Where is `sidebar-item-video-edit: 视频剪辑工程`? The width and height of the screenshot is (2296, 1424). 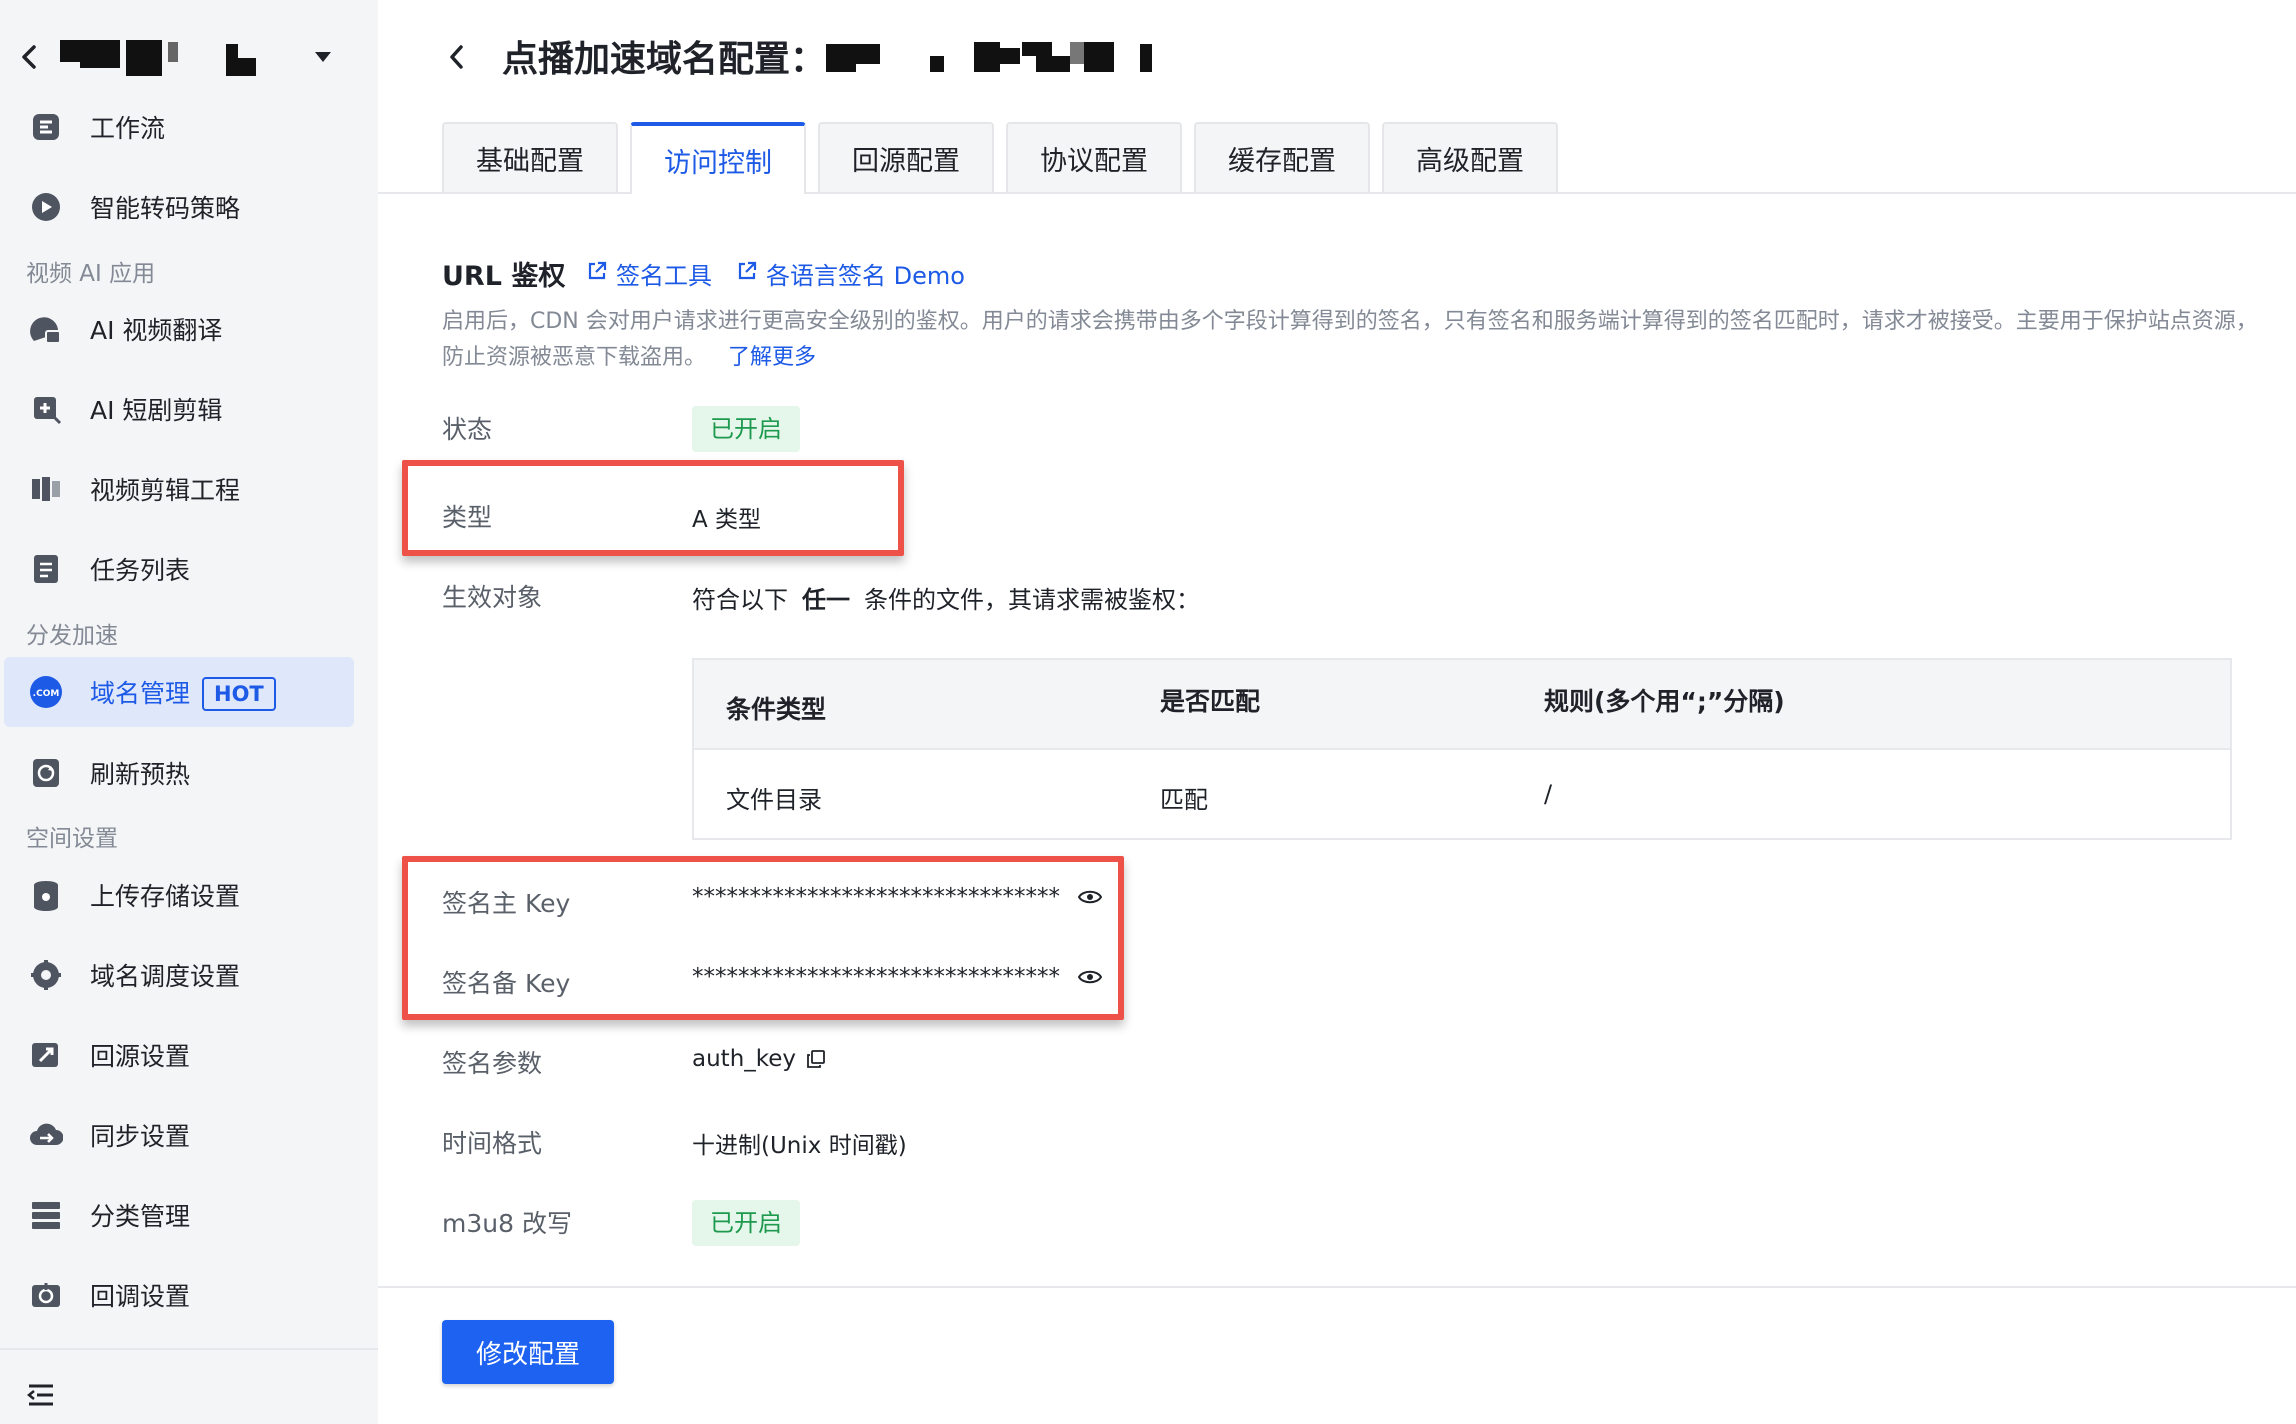 sidebar-item-video-edit: 视频剪辑工程 is located at coordinates (177, 489).